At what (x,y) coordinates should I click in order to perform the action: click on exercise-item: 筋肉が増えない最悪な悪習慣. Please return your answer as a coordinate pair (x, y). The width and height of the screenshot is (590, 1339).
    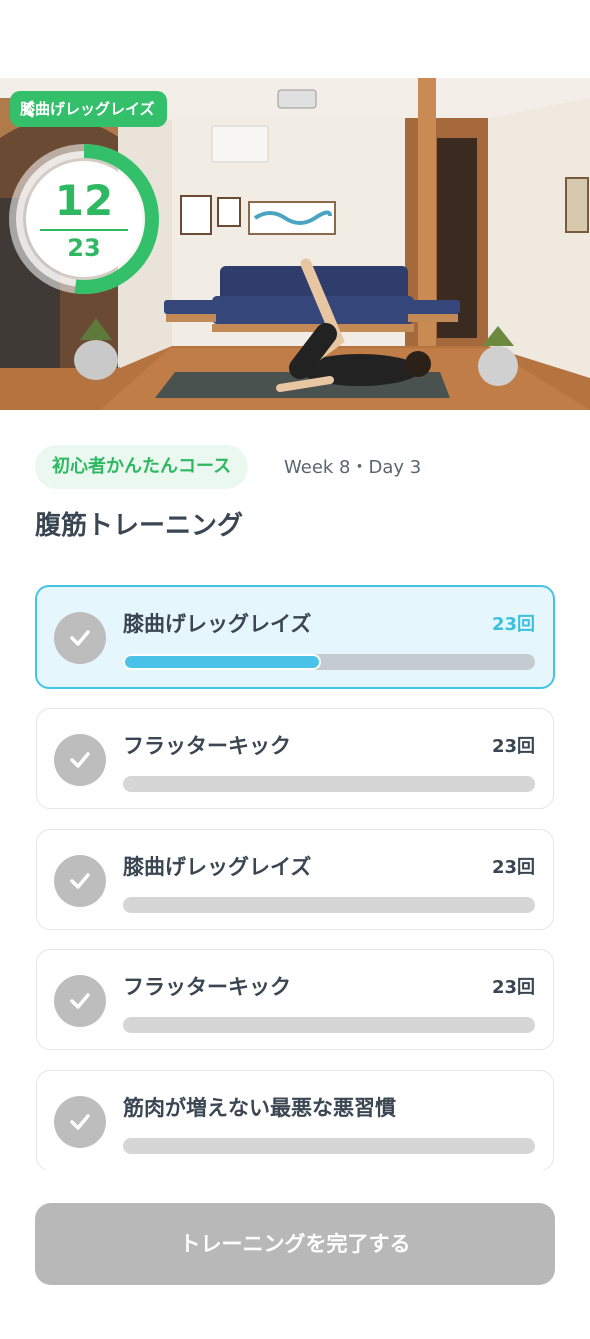
    Looking at the image, I should click on (295, 1120).